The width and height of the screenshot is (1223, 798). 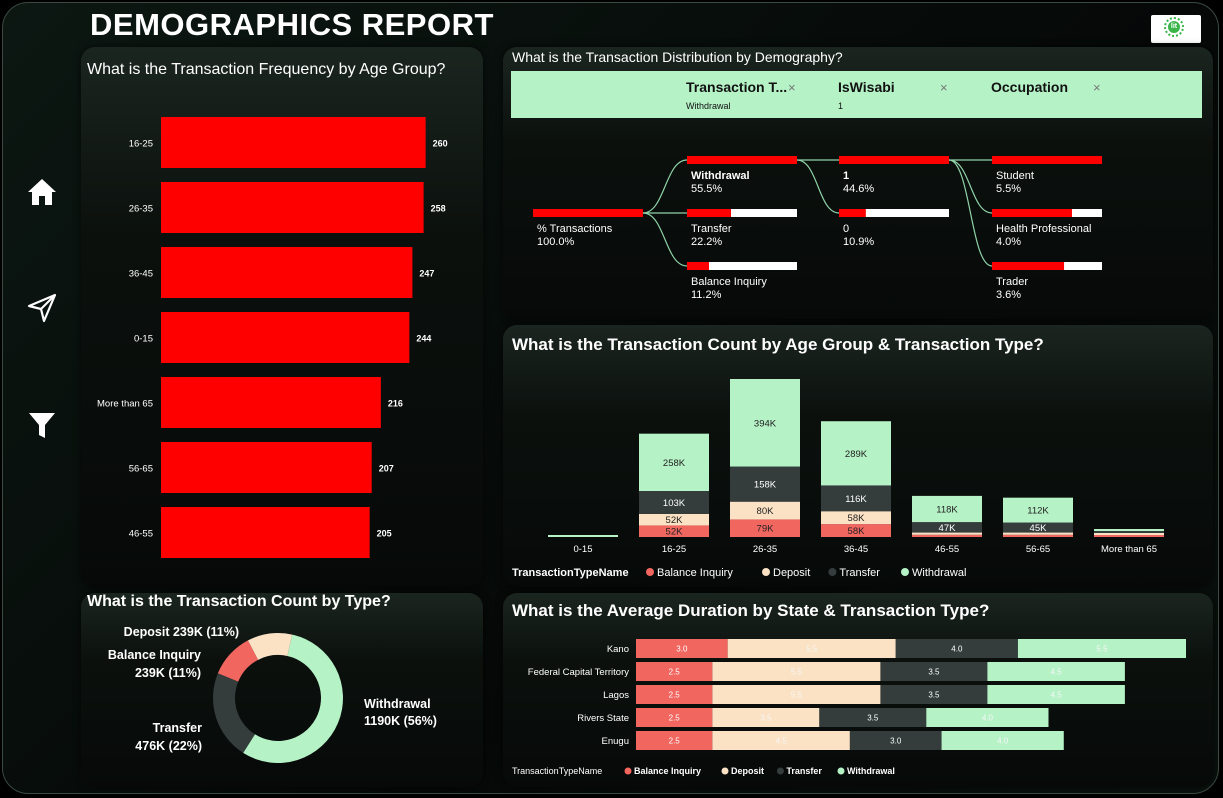 I want to click on donut-label: Transfer, so click(x=177, y=728).